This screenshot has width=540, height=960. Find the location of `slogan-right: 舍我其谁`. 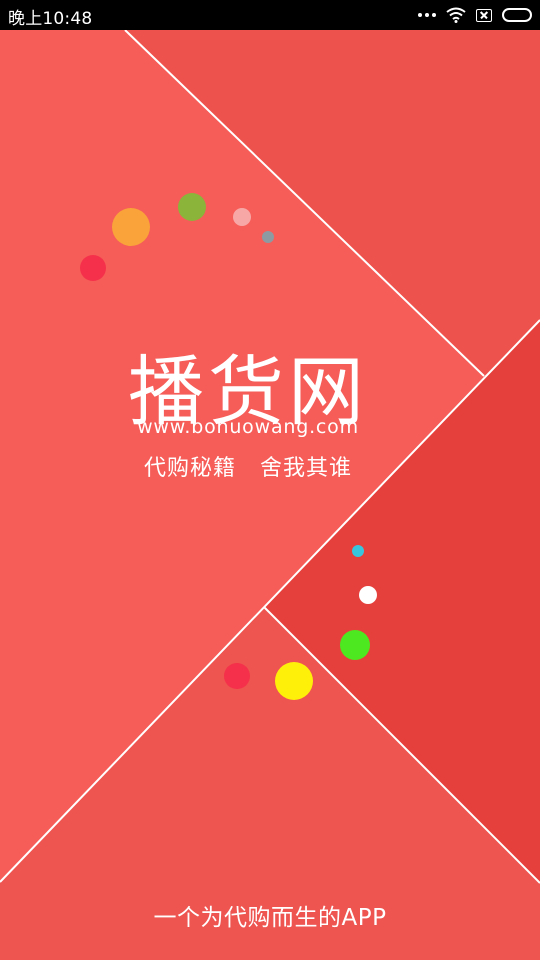

slogan-right: 舍我其谁 is located at coordinates (306, 468).